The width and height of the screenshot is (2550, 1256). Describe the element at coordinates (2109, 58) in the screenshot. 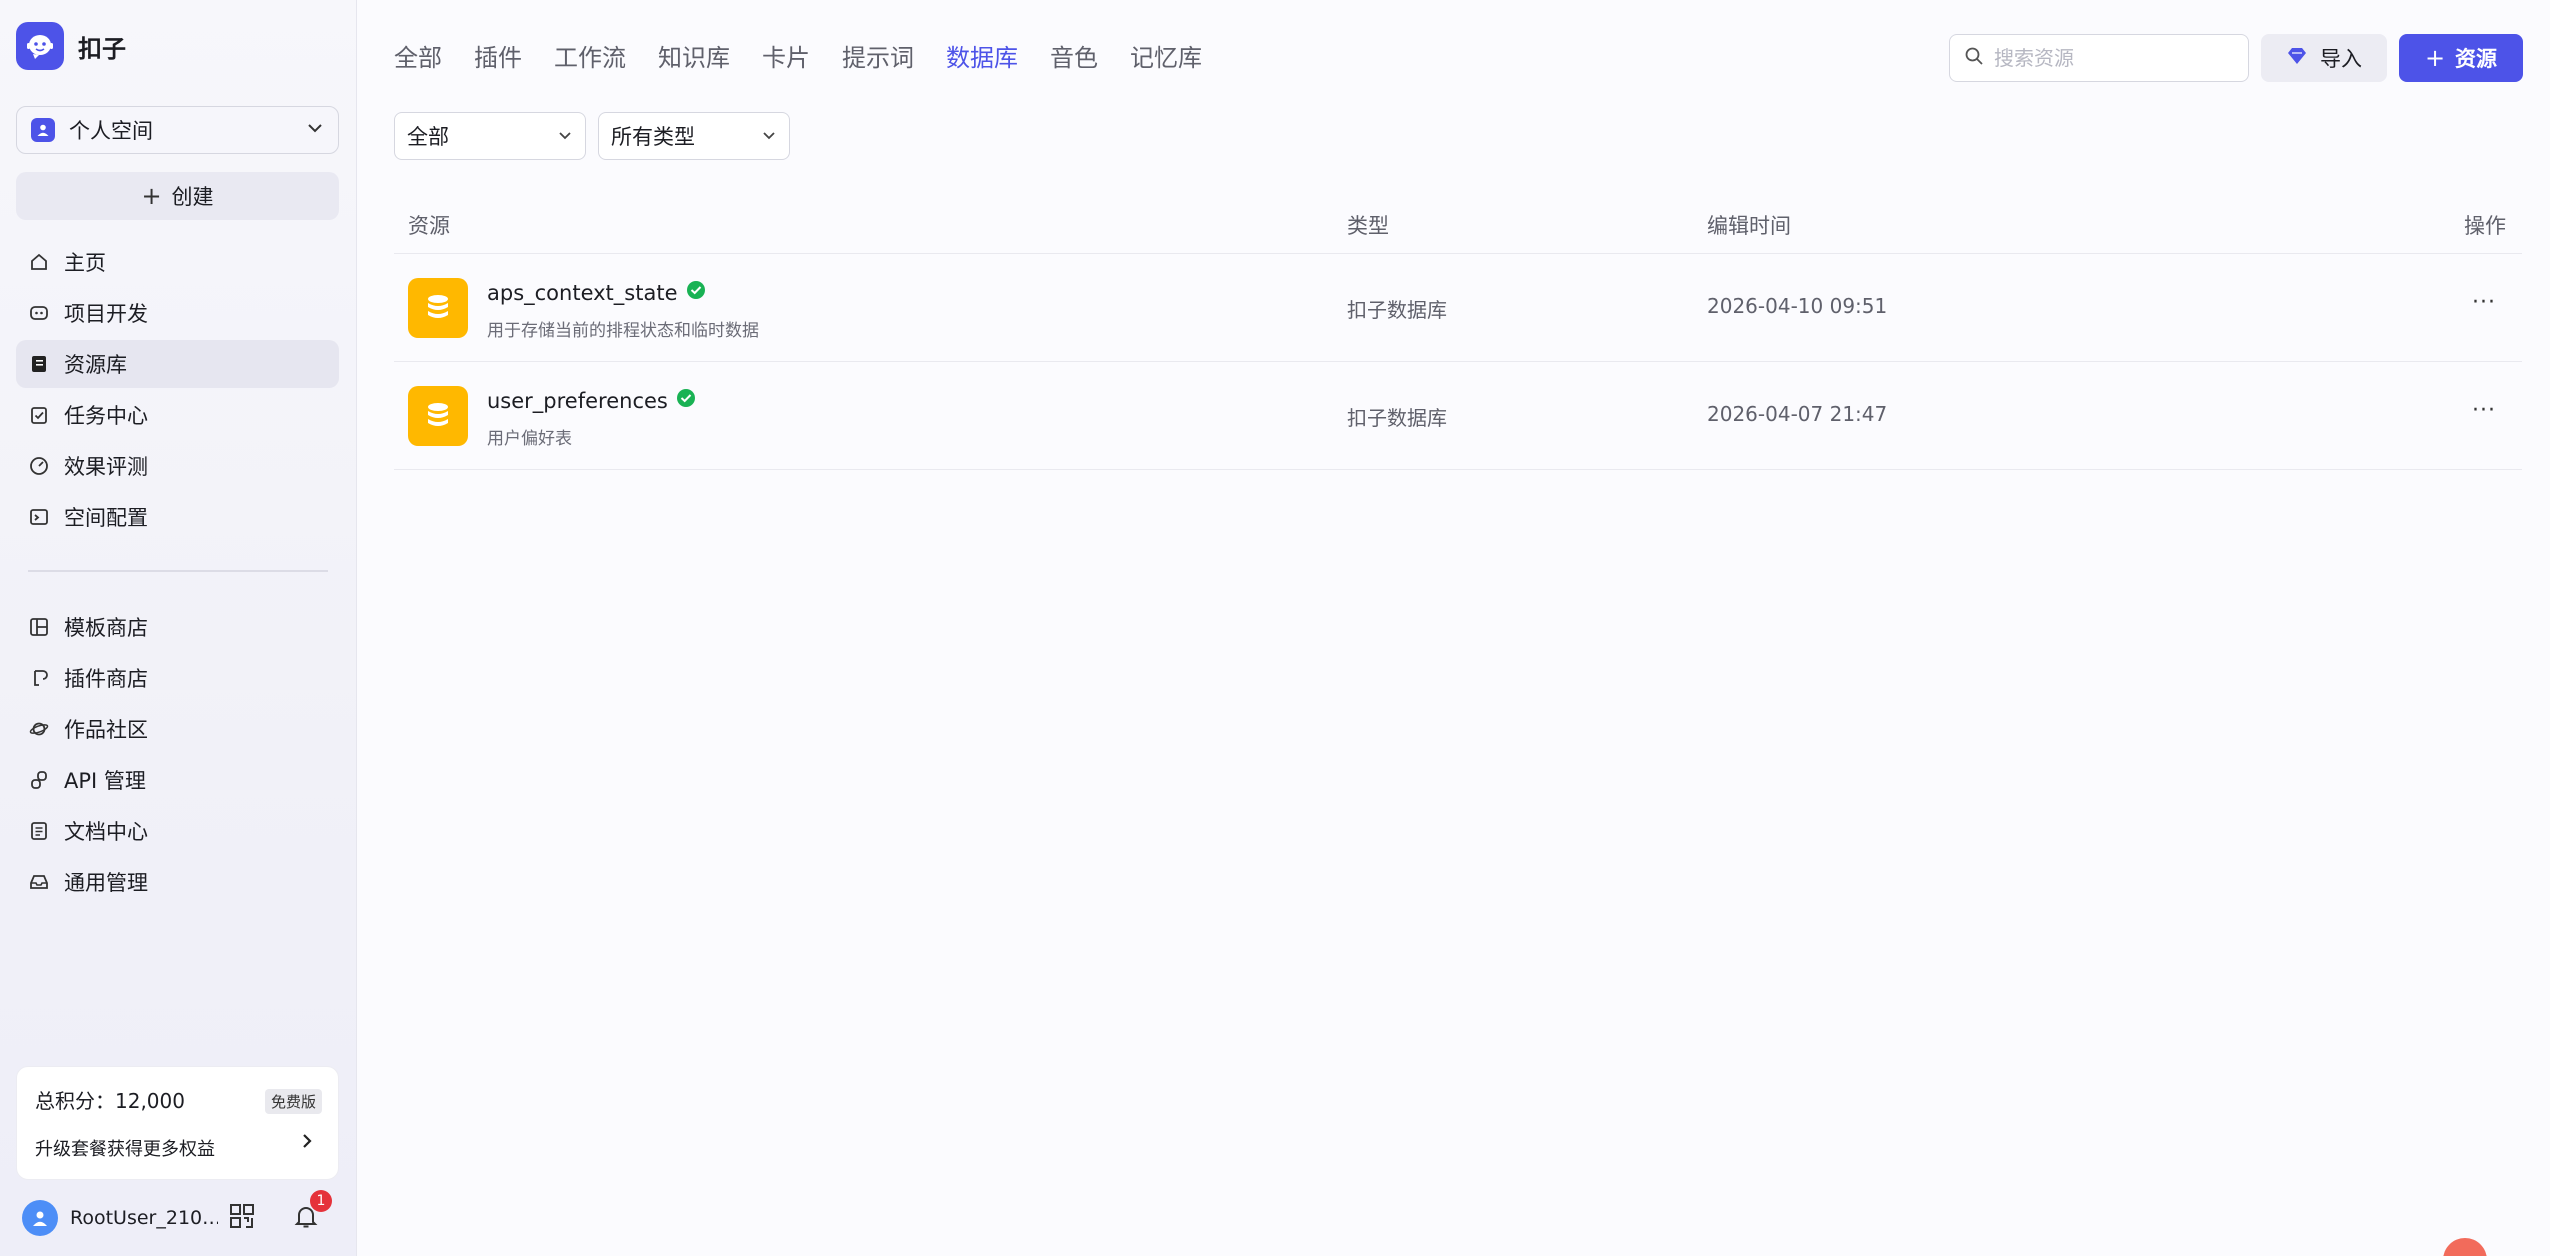

I see `search-input` at that location.